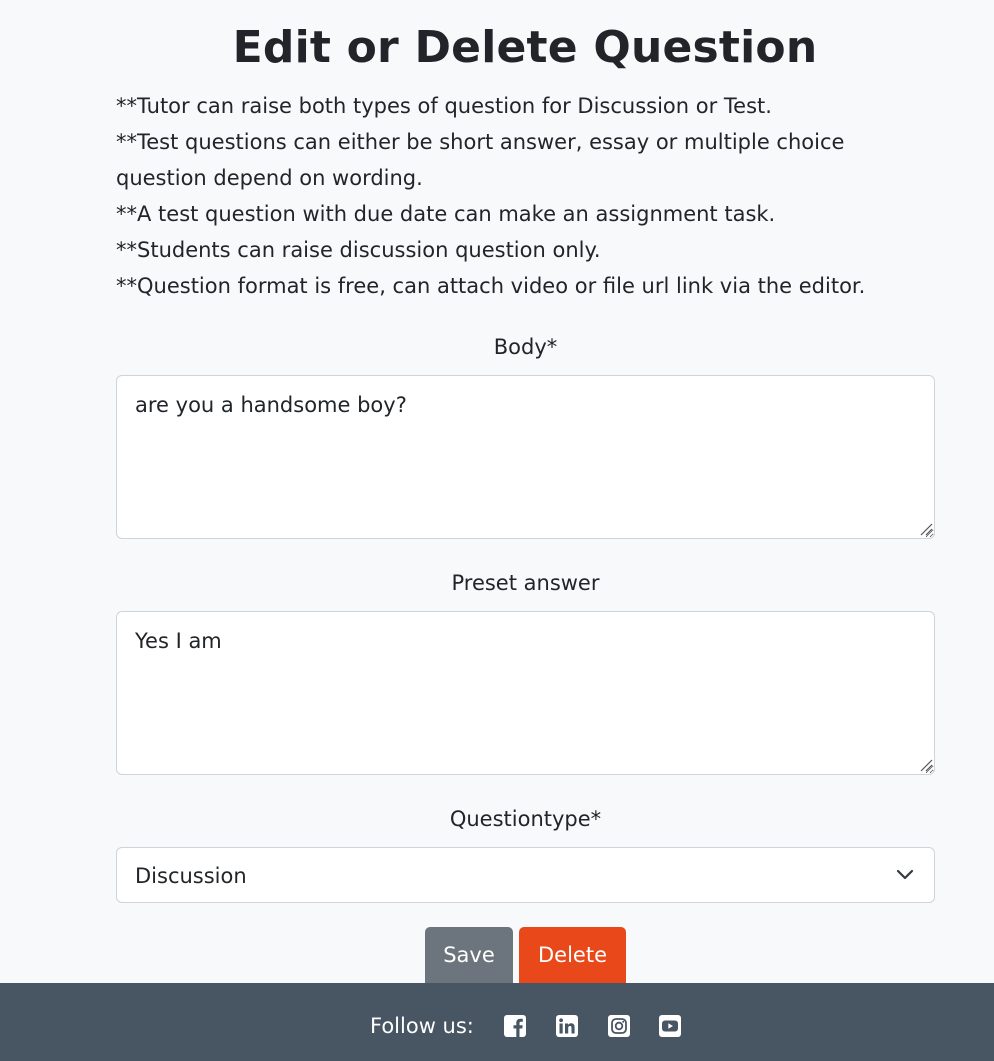 The height and width of the screenshot is (1061, 994). I want to click on body-label: Body*, so click(525, 347).